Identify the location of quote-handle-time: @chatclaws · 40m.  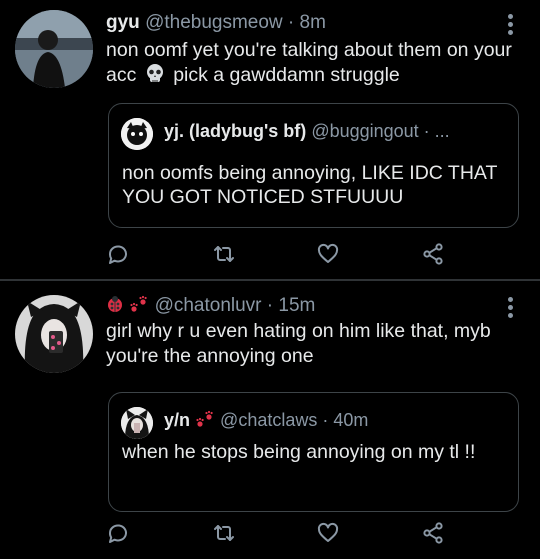
(294, 420).